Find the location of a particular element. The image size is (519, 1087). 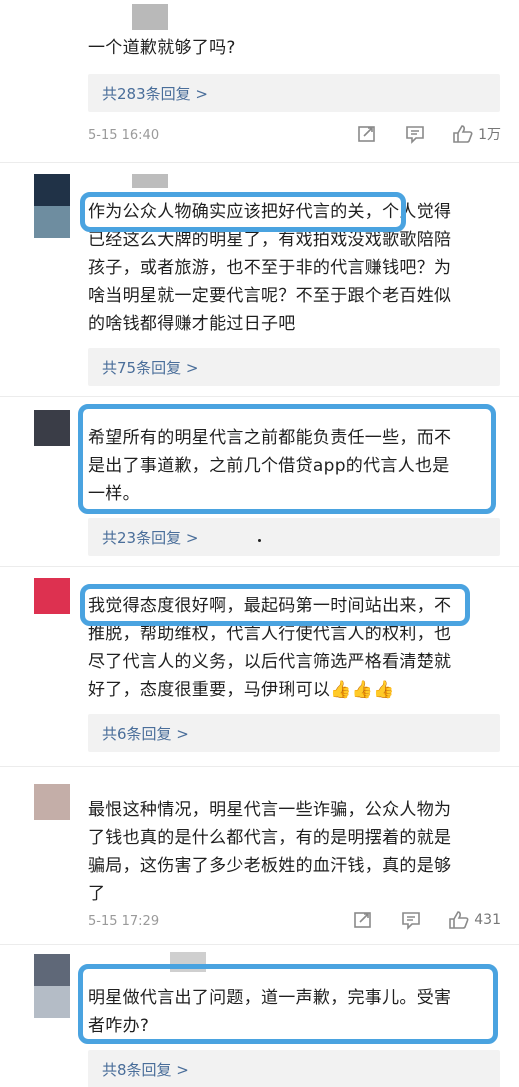

comment-text: 一个道歉就够了吗? is located at coordinates (162, 48).